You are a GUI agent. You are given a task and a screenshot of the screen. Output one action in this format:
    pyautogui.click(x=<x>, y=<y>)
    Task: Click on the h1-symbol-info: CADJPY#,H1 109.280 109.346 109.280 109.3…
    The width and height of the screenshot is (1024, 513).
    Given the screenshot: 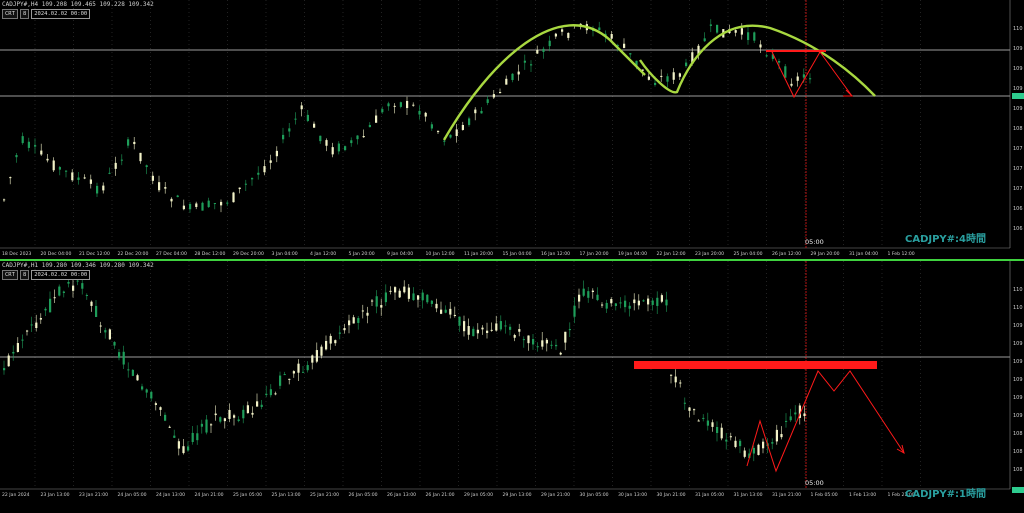 What is the action you would take?
    pyautogui.click(x=78, y=265)
    